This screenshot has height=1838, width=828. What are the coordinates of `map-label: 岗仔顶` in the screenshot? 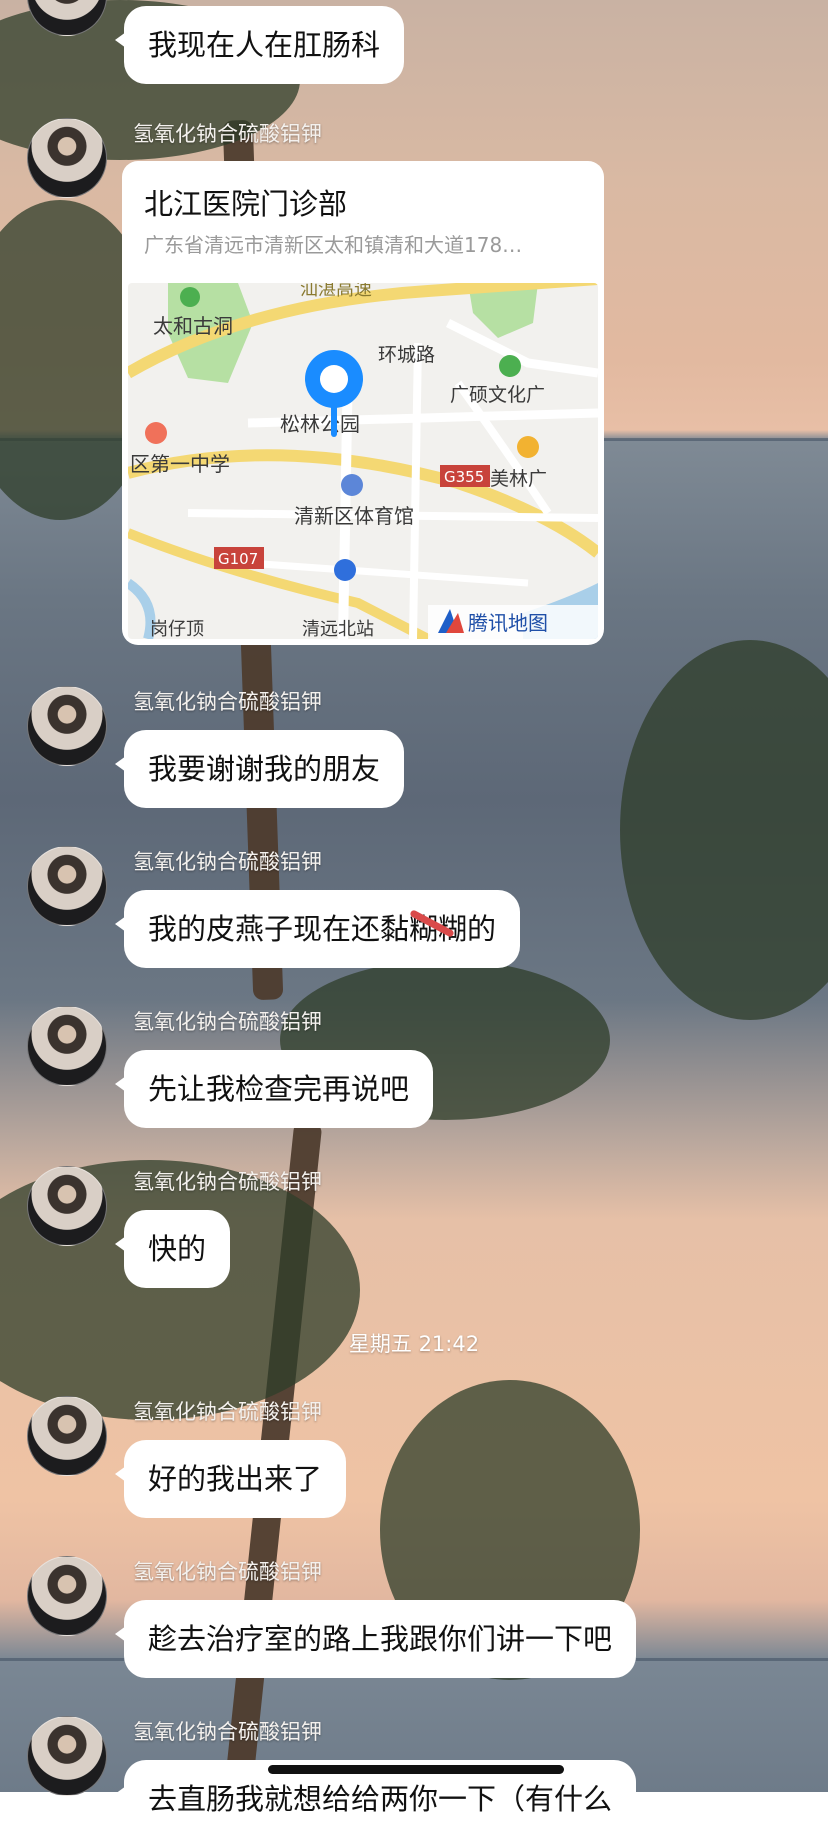 It's located at (177, 629).